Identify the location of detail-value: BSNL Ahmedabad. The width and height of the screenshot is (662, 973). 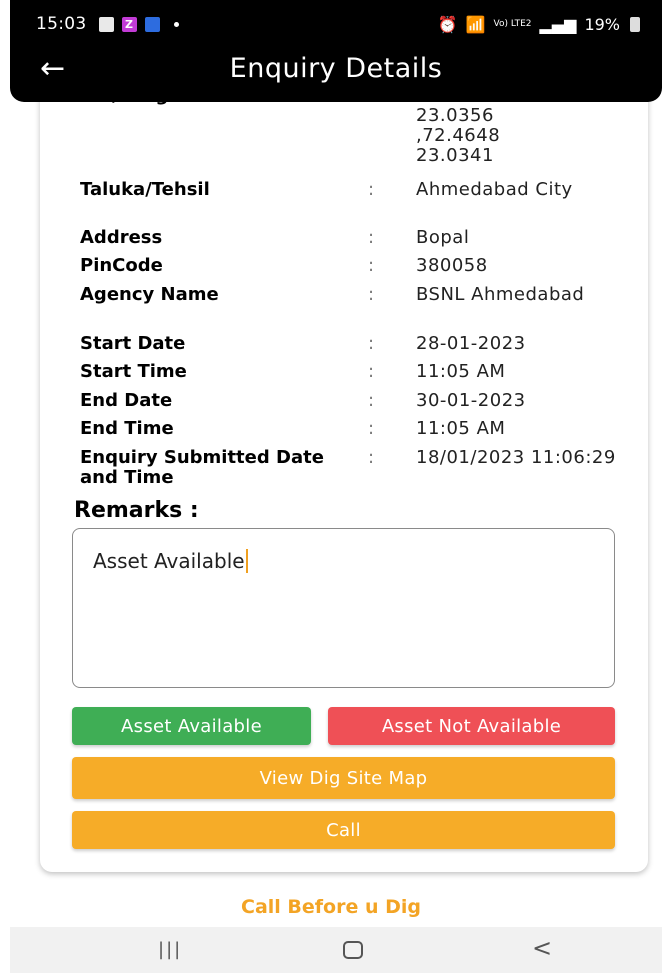
(500, 294).